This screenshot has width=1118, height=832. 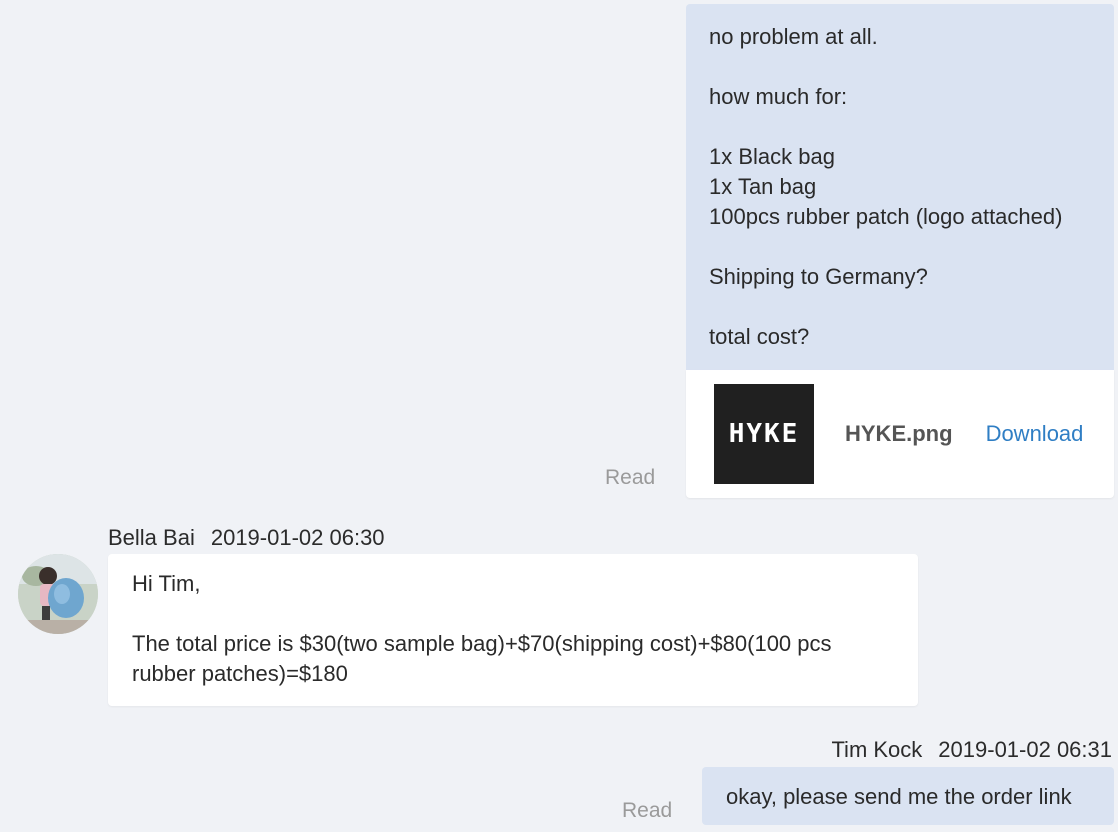 What do you see at coordinates (1035, 434) in the screenshot?
I see `download-link: Download` at bounding box center [1035, 434].